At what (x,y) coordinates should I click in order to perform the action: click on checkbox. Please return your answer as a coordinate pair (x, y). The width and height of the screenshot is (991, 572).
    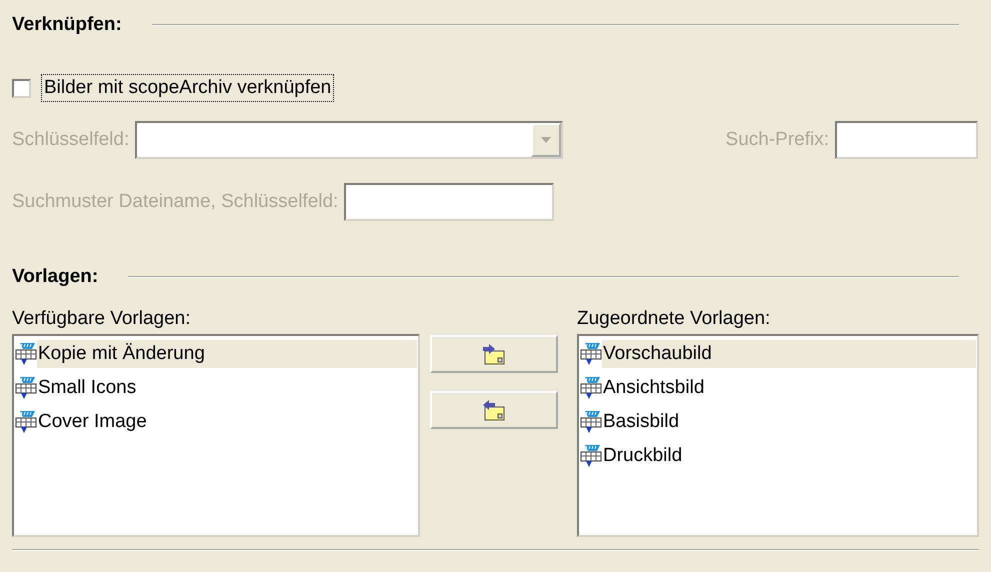
    Looking at the image, I should click on (21, 88).